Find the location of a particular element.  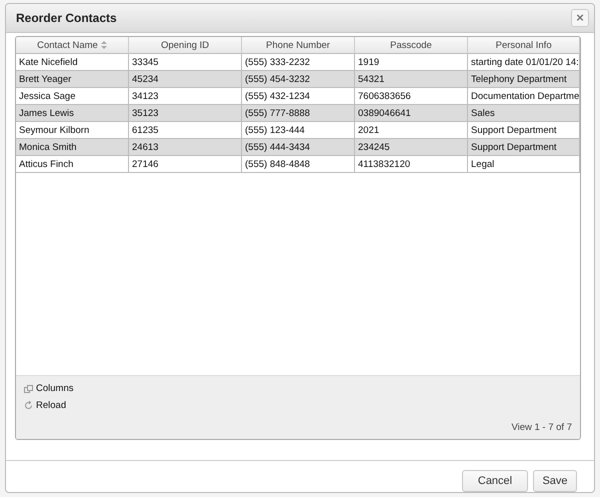

table-cell: 0389046641 is located at coordinates (411, 113).